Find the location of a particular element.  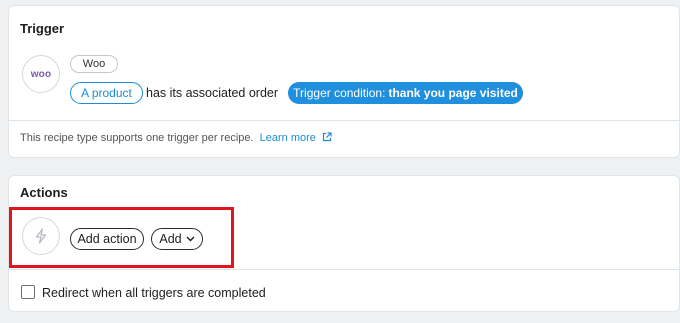

add-dropdown-button: Add is located at coordinates (177, 239).